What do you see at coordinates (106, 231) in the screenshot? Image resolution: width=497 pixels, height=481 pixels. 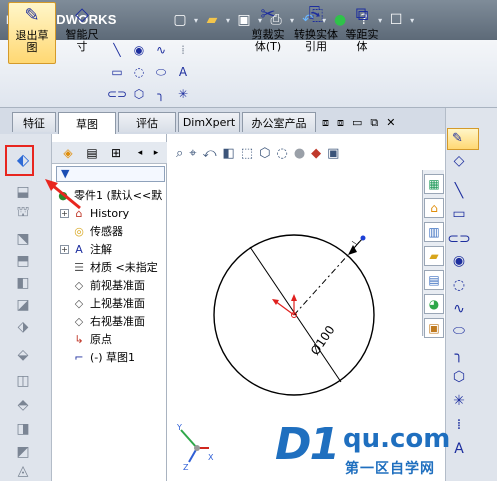 I see `tree-item-label: 传感器` at bounding box center [106, 231].